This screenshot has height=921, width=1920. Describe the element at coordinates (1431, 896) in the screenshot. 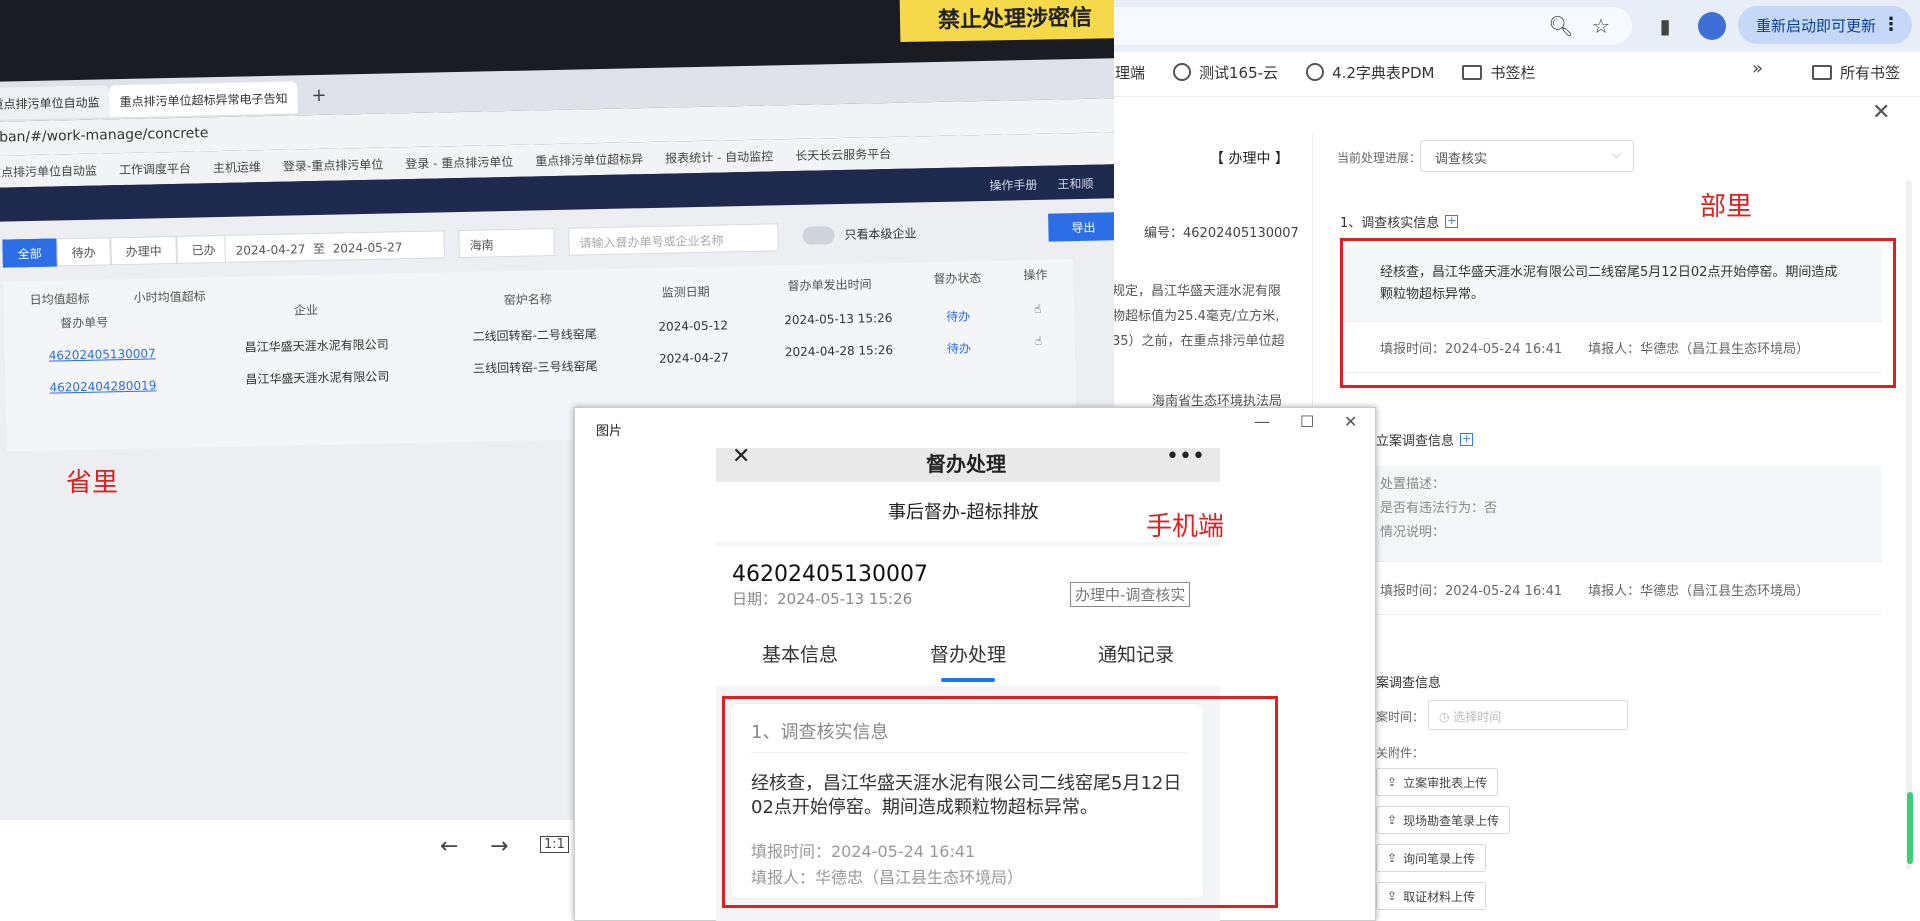

I see `upload-button: ⇪ 取证材料上传` at that location.